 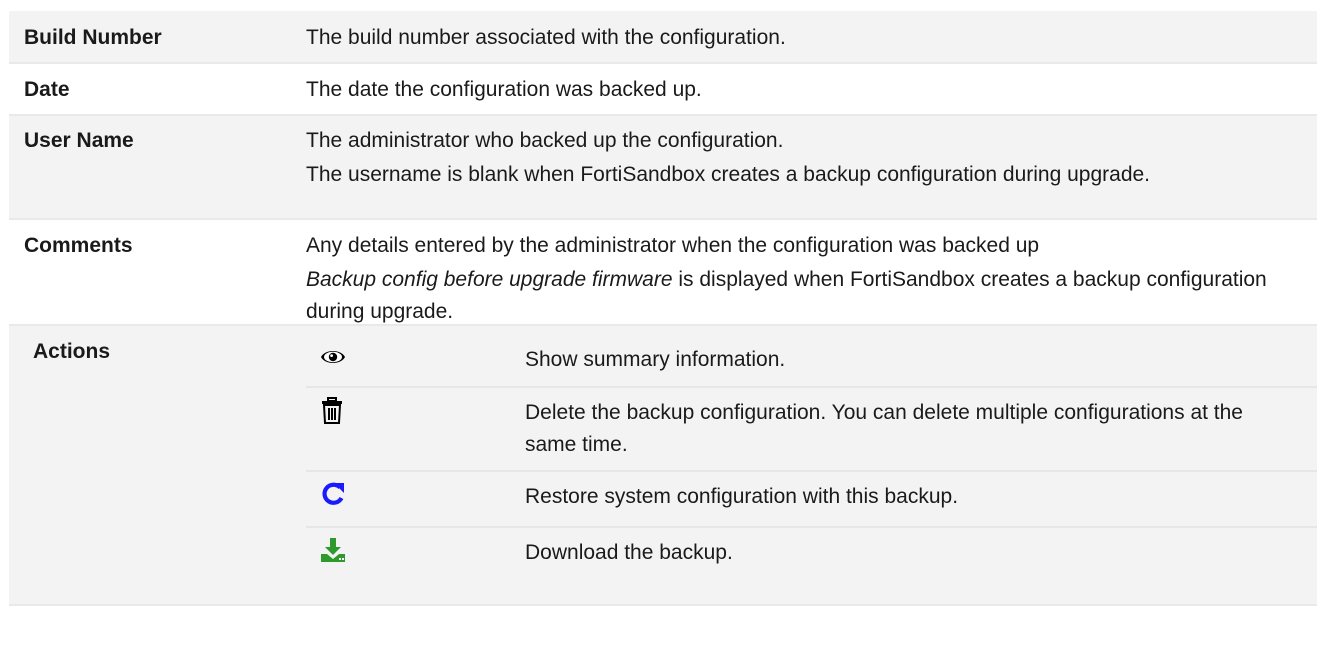 What do you see at coordinates (72, 351) in the screenshot?
I see `term-actions: Actions` at bounding box center [72, 351].